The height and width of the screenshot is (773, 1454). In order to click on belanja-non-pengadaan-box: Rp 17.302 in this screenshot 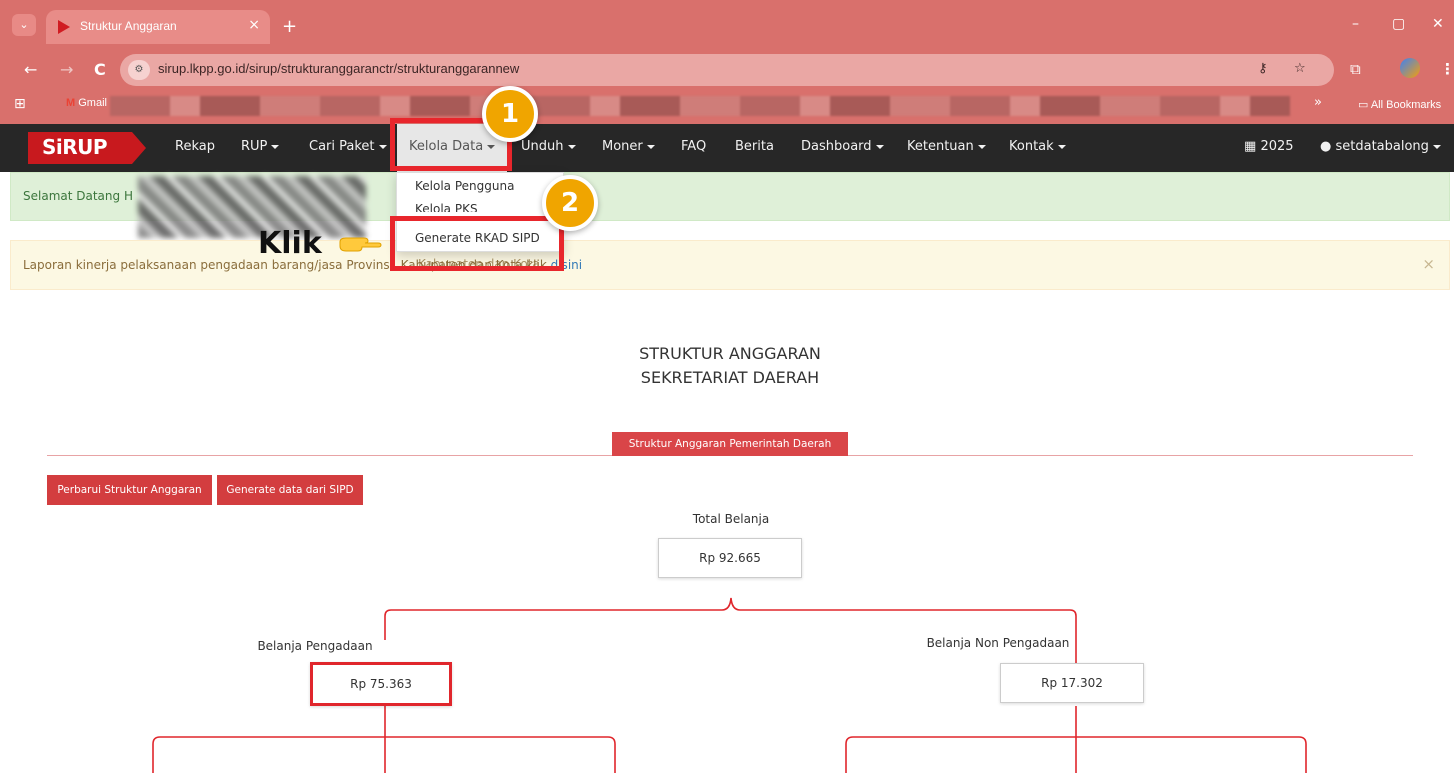, I will do `click(1072, 683)`.